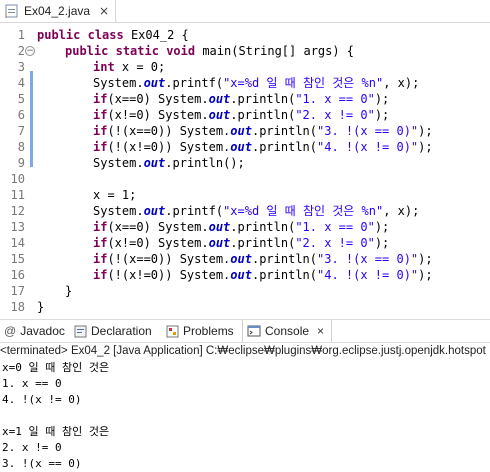 The width and height of the screenshot is (490, 472). I want to click on line-number: 5, so click(21, 99).